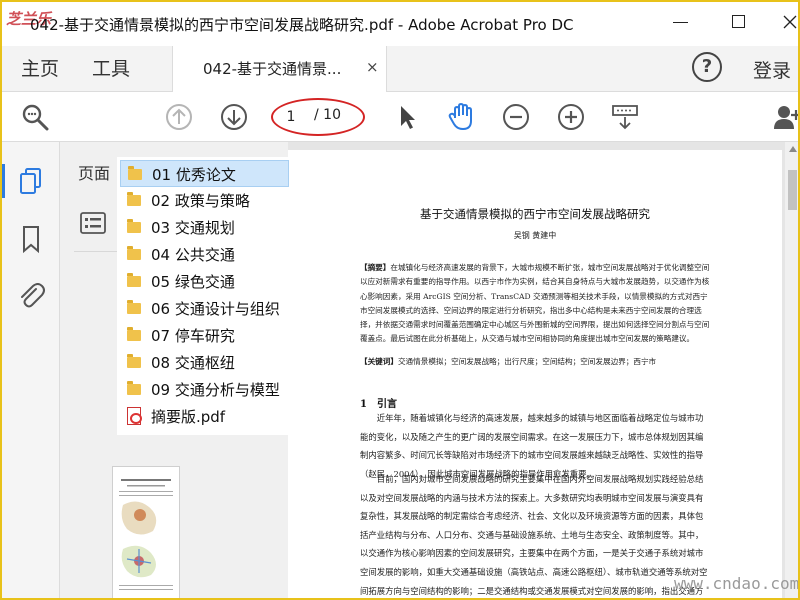 The width and height of the screenshot is (800, 600). Describe the element at coordinates (194, 175) in the screenshot. I see `folder-item-label: 01 优秀论文` at that location.